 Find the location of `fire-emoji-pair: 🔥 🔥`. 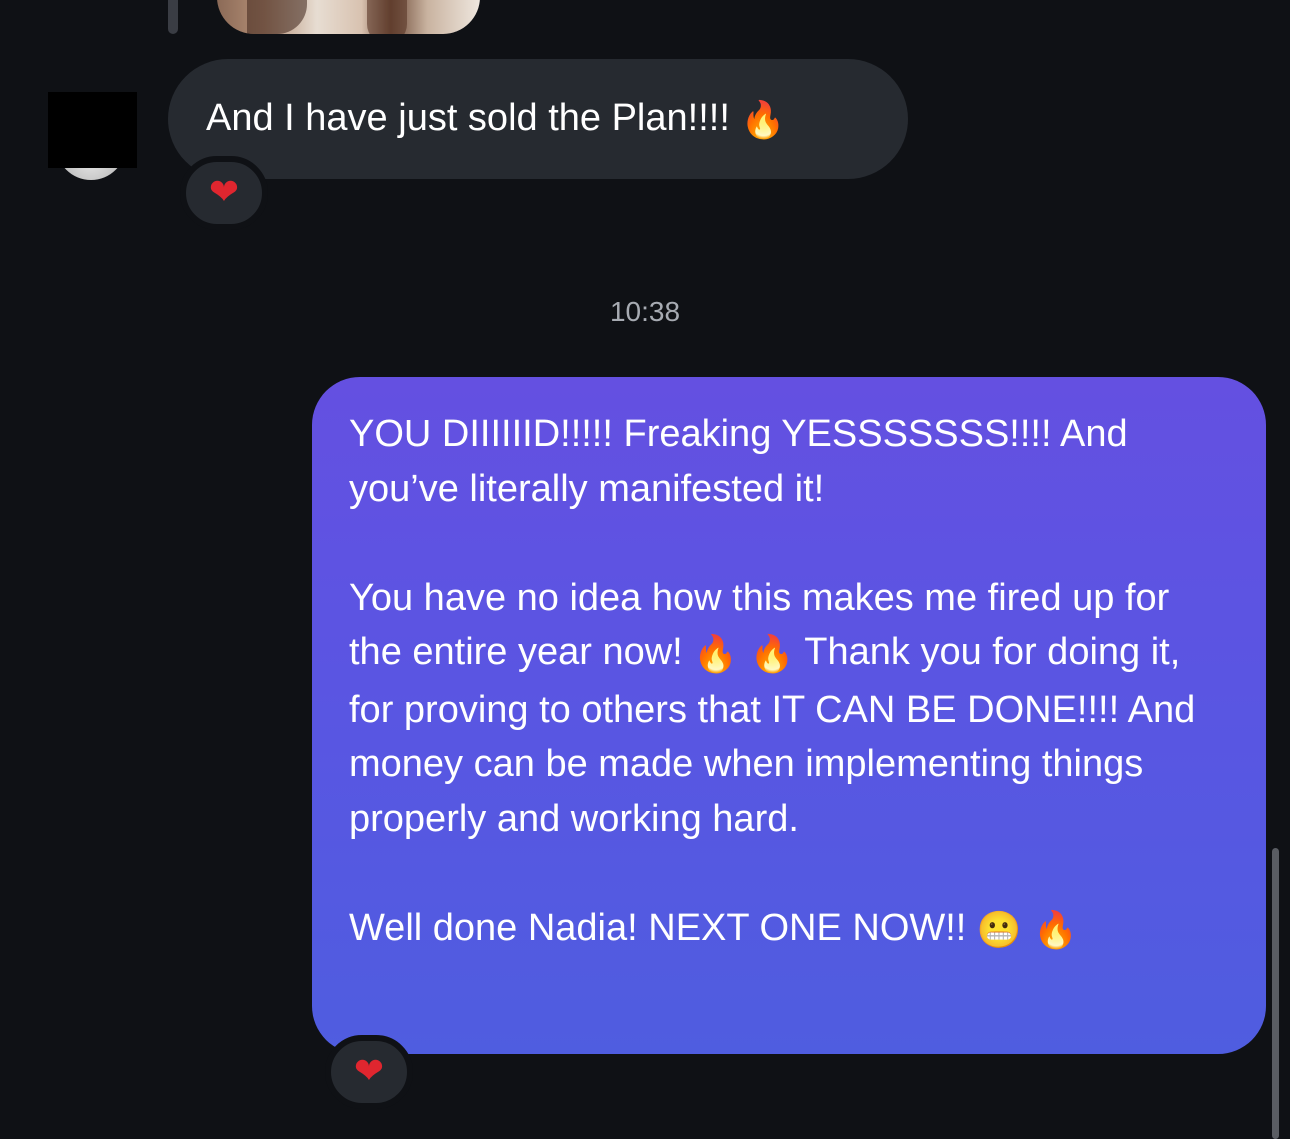

fire-emoji-pair: 🔥 🔥 is located at coordinates (744, 654).